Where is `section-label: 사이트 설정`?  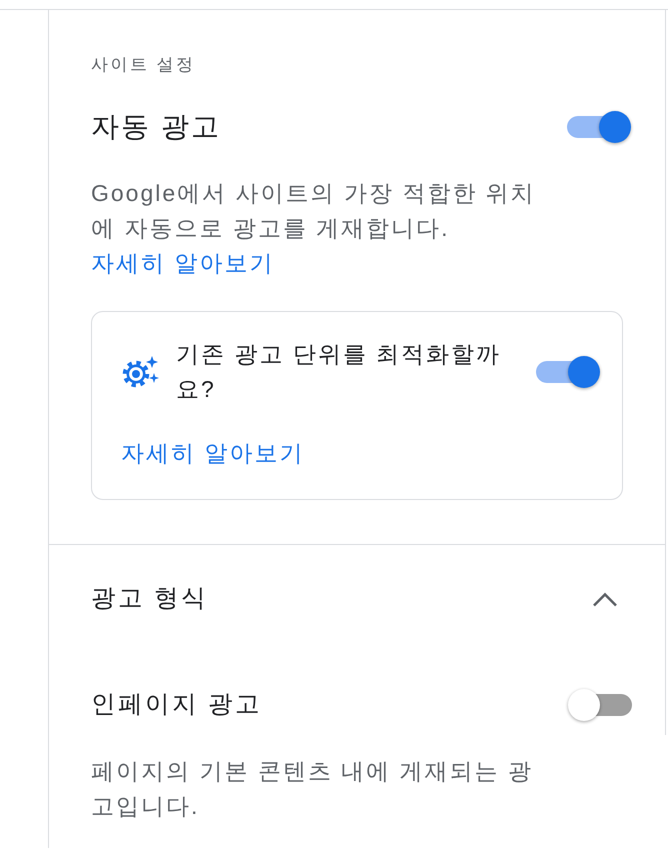 section-label: 사이트 설정 is located at coordinates (144, 65).